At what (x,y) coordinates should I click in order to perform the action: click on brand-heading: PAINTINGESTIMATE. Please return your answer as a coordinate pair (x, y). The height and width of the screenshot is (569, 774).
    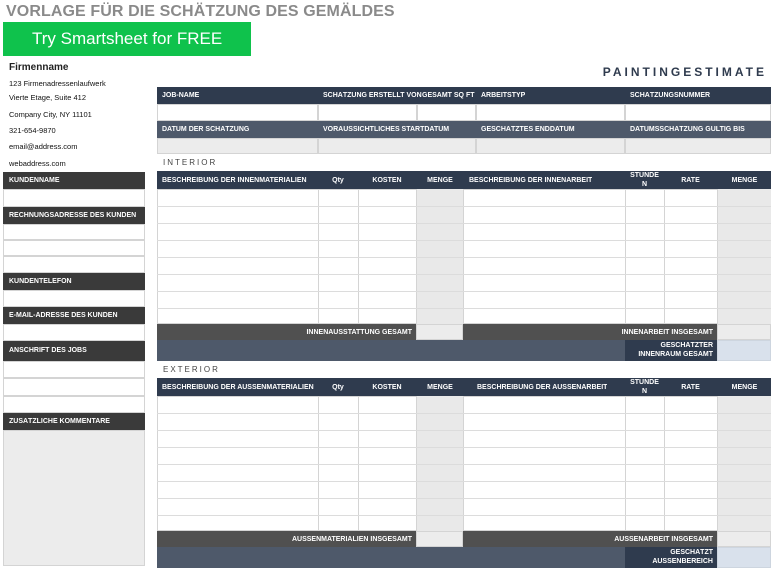
    Looking at the image, I should click on (684, 72).